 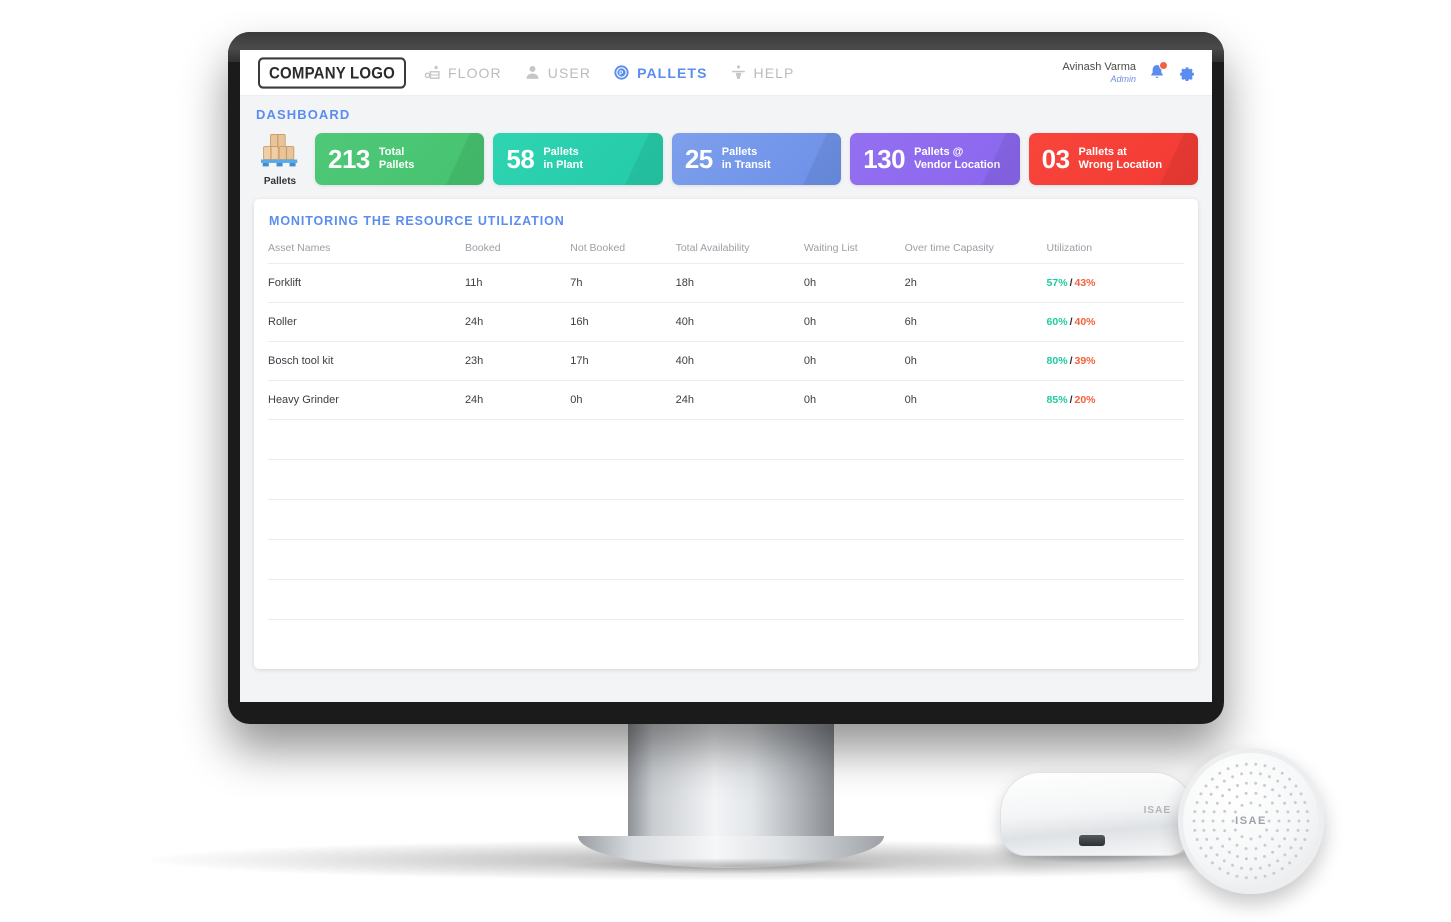 I want to click on cell-booked: 24h, so click(x=517, y=322).